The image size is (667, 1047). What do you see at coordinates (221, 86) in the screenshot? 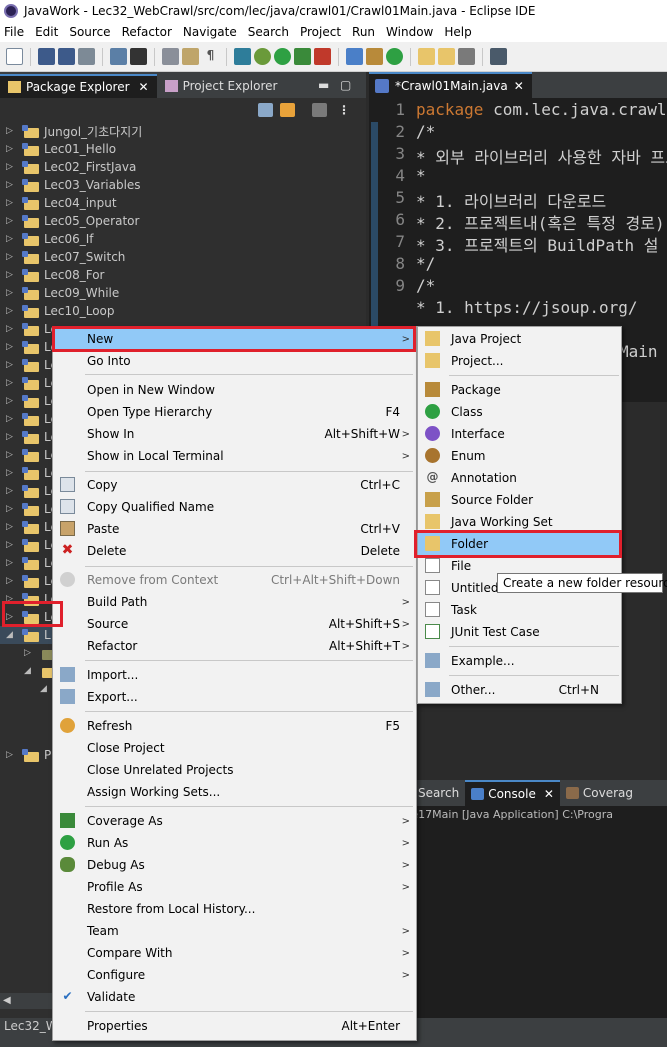
I see `tab-project-explorer: Project Explorer` at bounding box center [221, 86].